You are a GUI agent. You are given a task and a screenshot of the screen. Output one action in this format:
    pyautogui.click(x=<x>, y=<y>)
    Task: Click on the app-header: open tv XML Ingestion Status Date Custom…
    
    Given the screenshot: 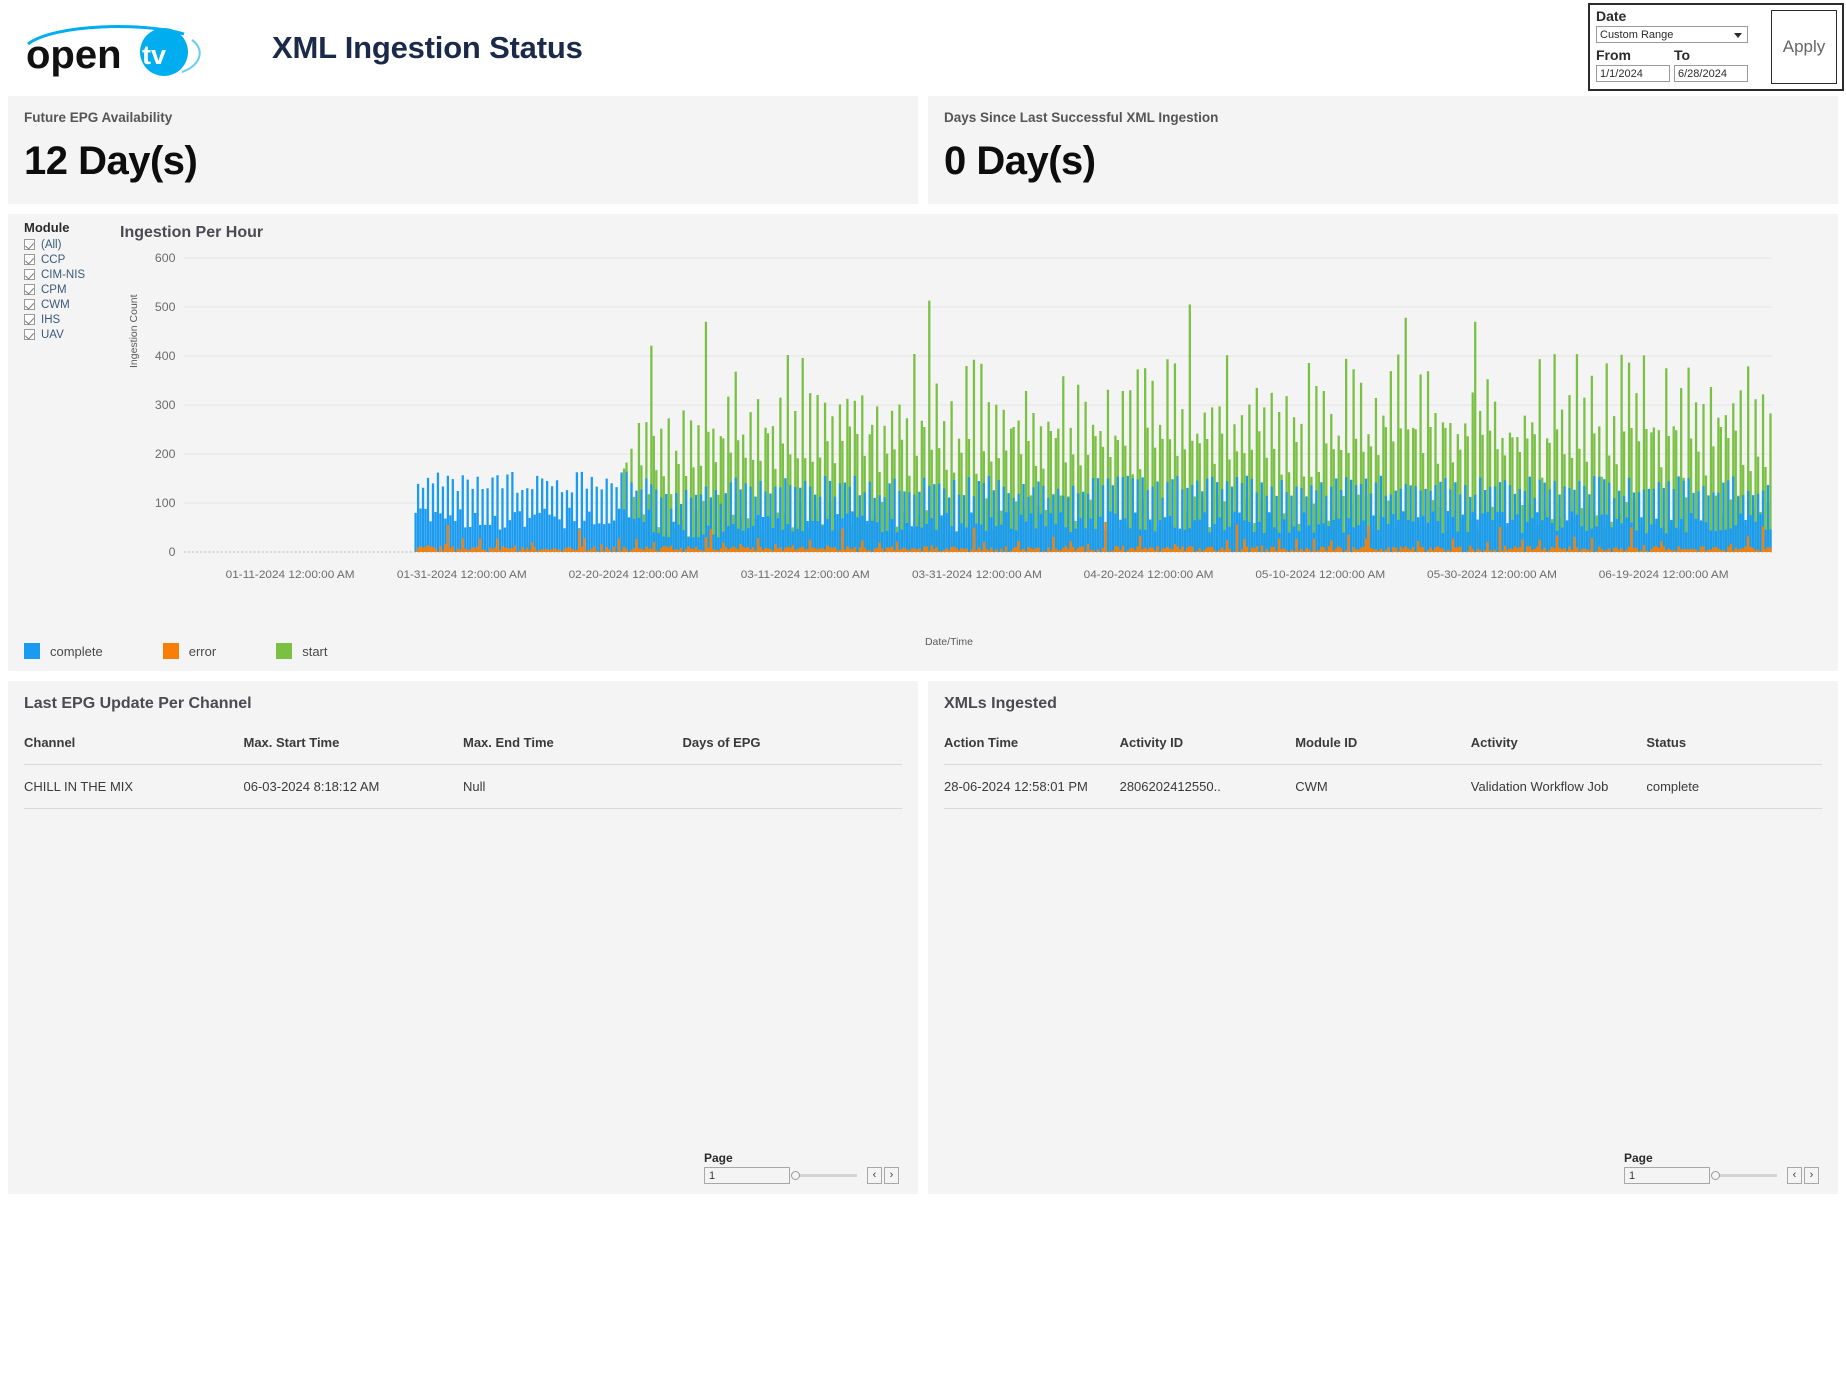 What is the action you would take?
    pyautogui.click(x=923, y=48)
    